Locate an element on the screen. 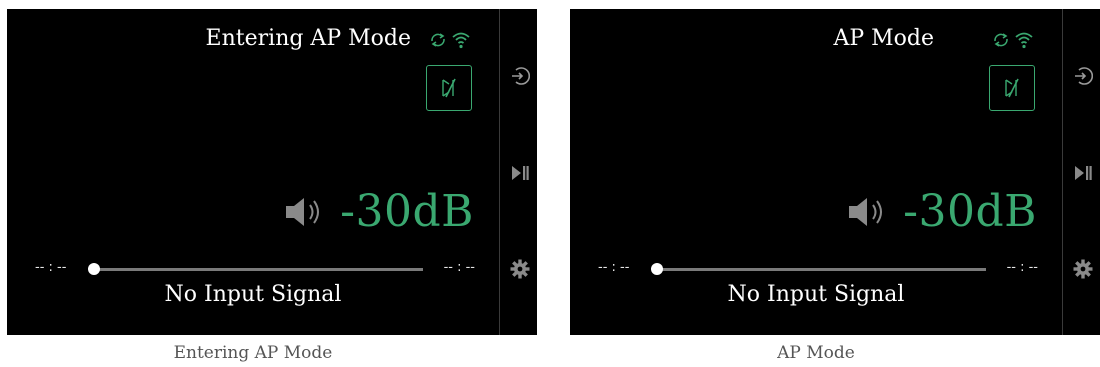  caption-entering-ap: Entering AP Mode is located at coordinates (253, 353).